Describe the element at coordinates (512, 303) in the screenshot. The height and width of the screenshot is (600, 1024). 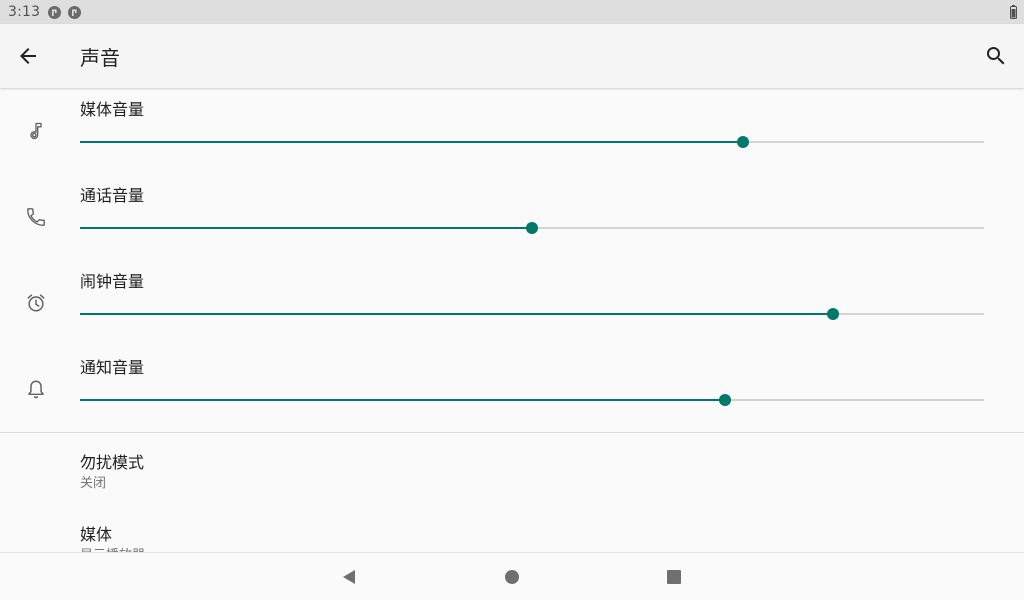
I see `alarm-volume-row: 闹钟音量` at that location.